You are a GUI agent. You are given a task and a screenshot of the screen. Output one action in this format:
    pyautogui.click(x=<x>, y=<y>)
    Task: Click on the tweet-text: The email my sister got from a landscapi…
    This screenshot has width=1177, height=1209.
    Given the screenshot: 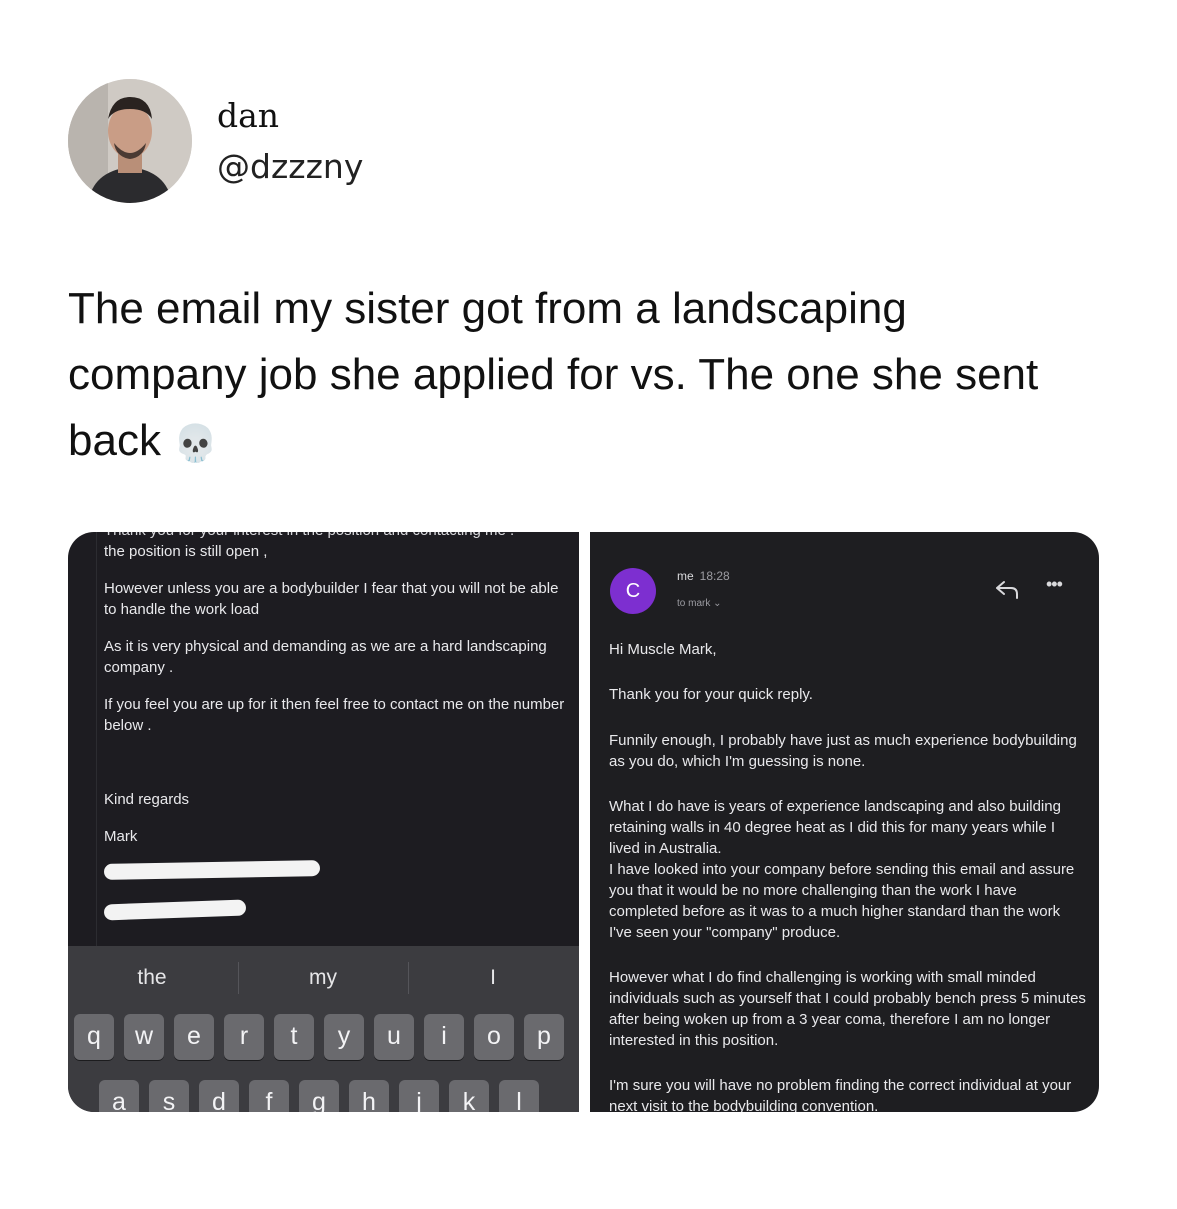 What is the action you would take?
    pyautogui.click(x=568, y=376)
    